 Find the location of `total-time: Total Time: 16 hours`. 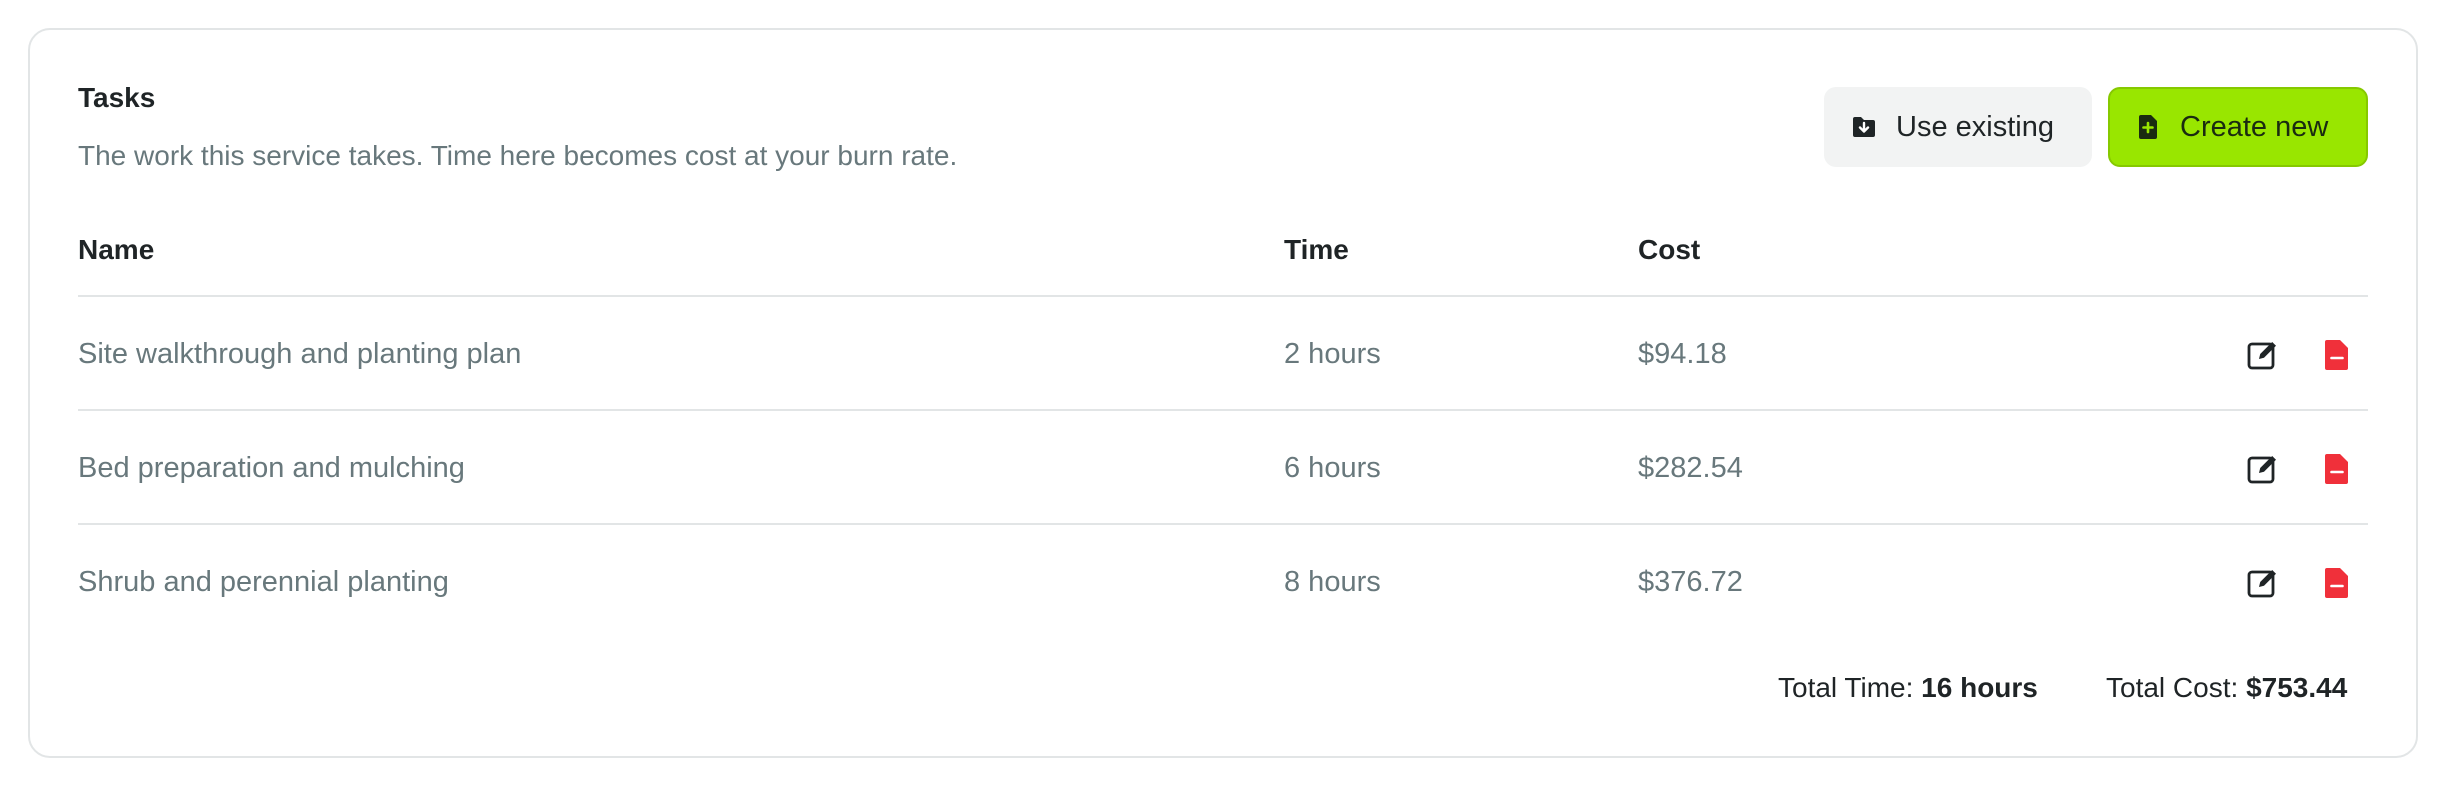

total-time: Total Time: 16 hours is located at coordinates (1908, 688).